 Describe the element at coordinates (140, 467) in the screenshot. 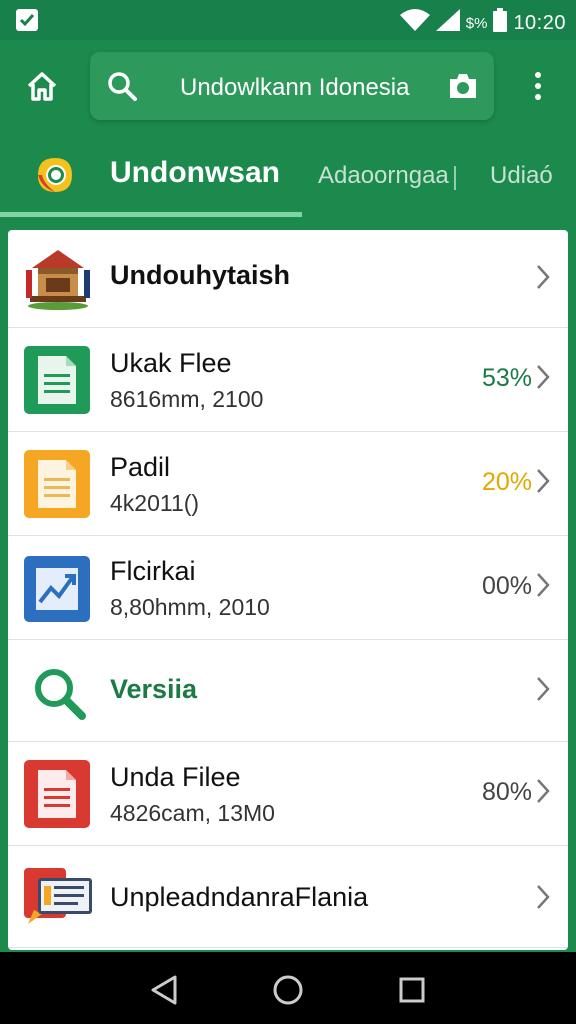

I see `item-title: Padil` at that location.